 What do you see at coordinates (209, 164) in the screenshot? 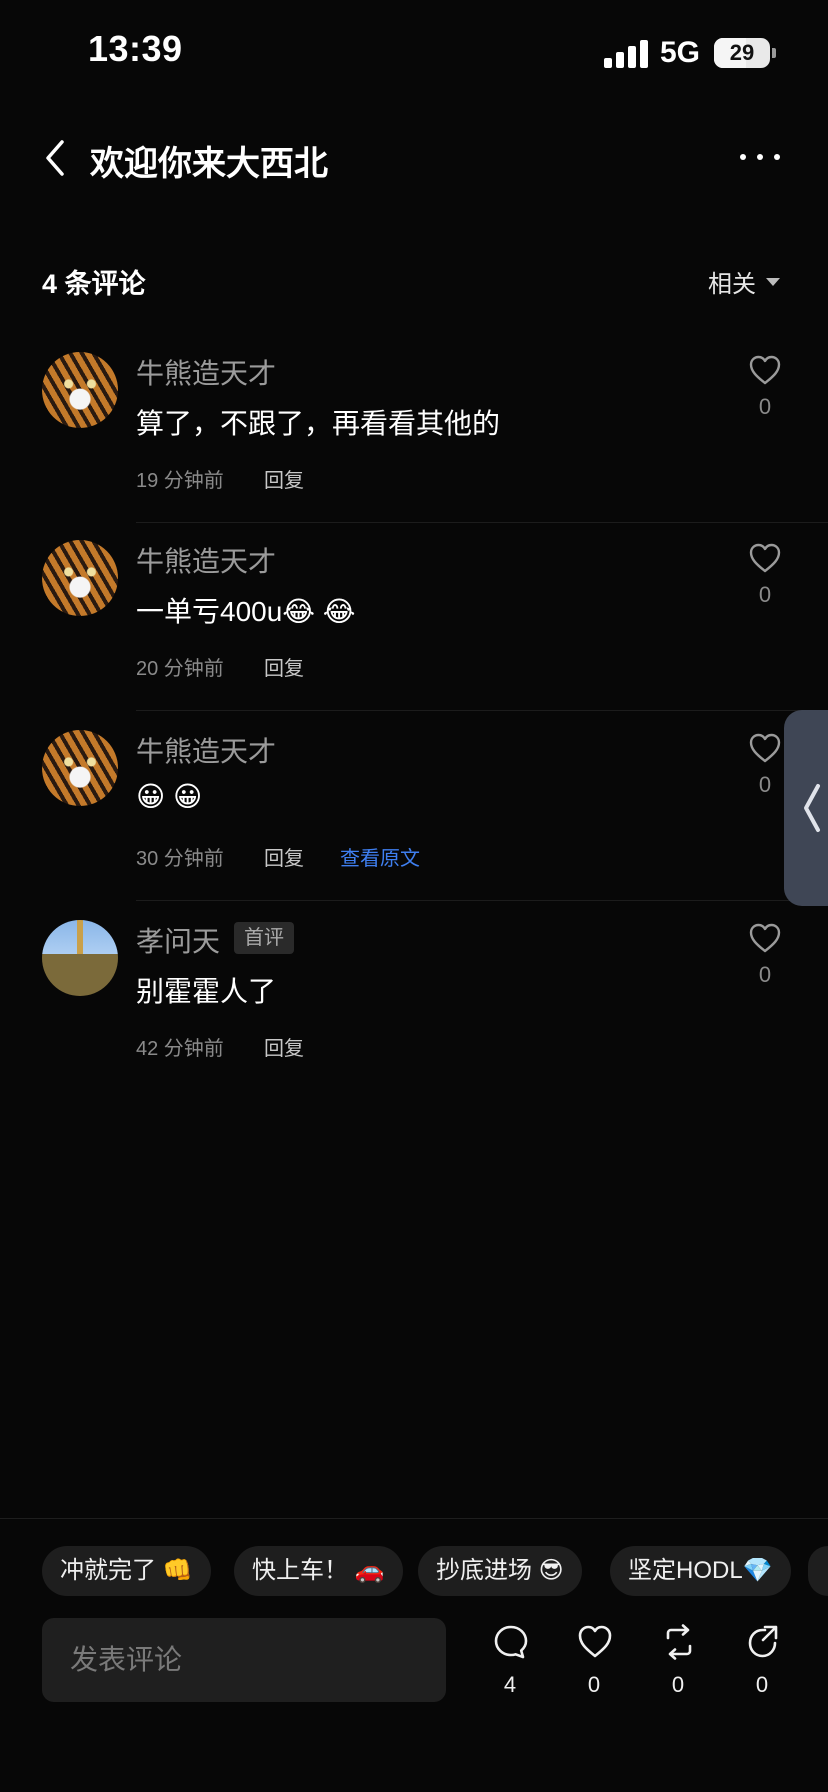
I see `page-title: 欢迎你来大西北` at bounding box center [209, 164].